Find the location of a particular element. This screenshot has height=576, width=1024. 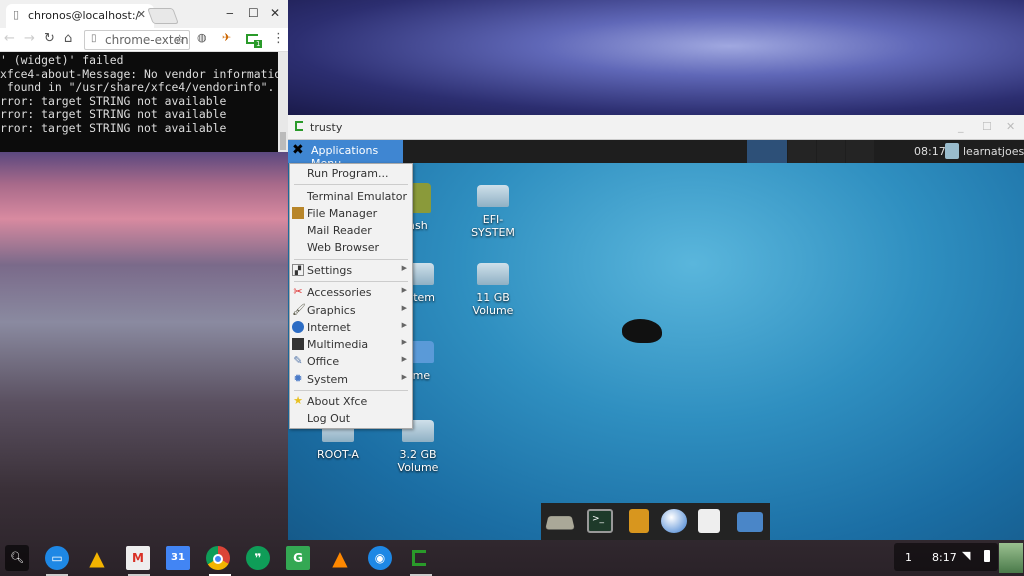

xfce-mouse-icon: ✖ is located at coordinates (298, 150).